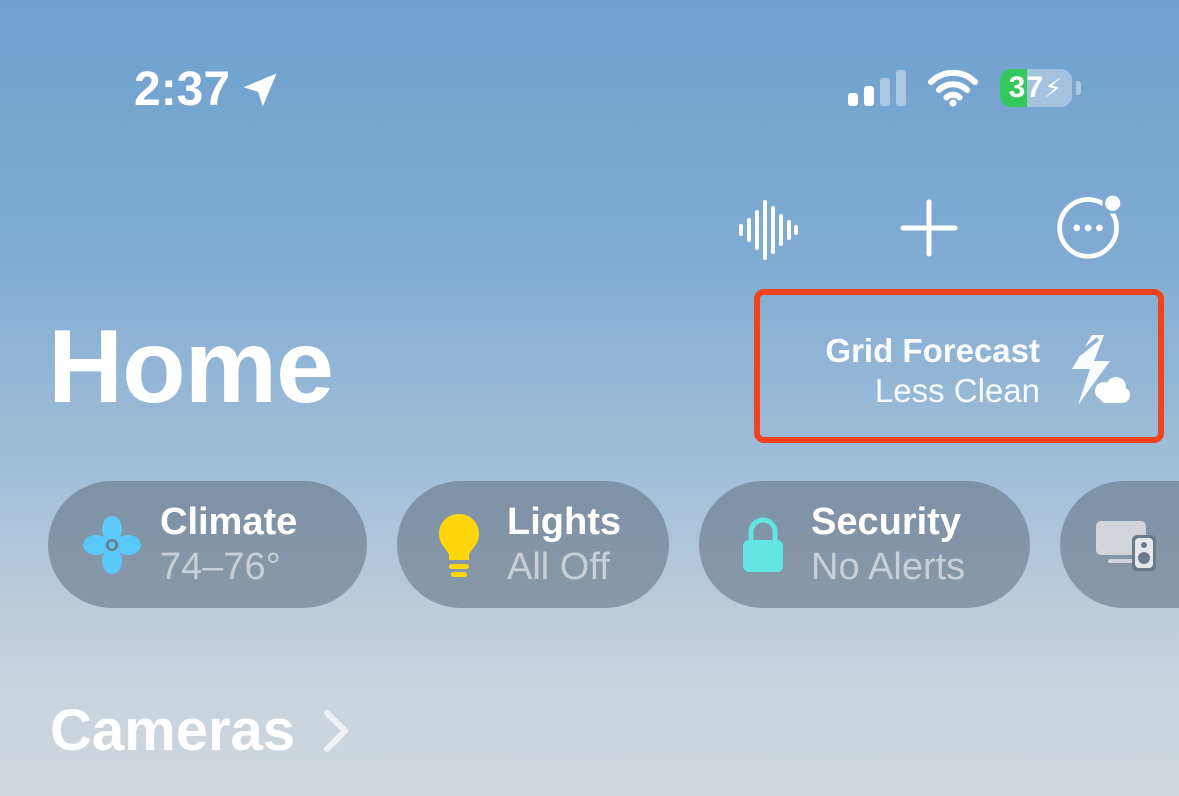 This screenshot has width=1179, height=796. I want to click on battery-indicator: 37⚡, so click(1040, 88).